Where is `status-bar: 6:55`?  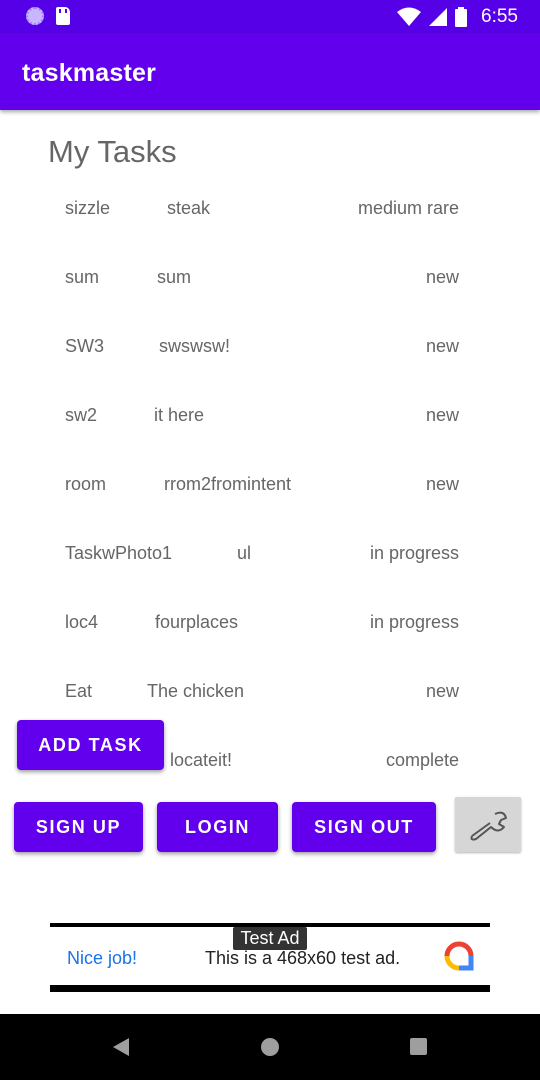 status-bar: 6:55 is located at coordinates (270, 16).